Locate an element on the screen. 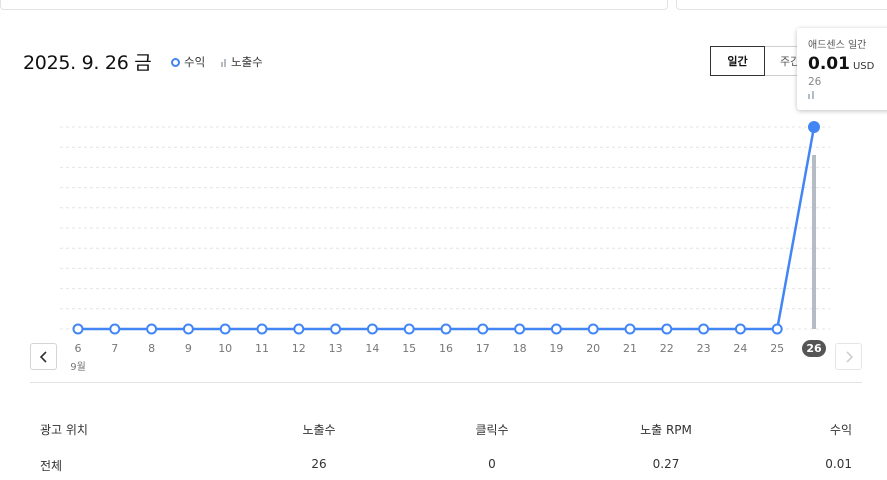 The height and width of the screenshot is (480, 887). chevron-right-icon is located at coordinates (849, 356).